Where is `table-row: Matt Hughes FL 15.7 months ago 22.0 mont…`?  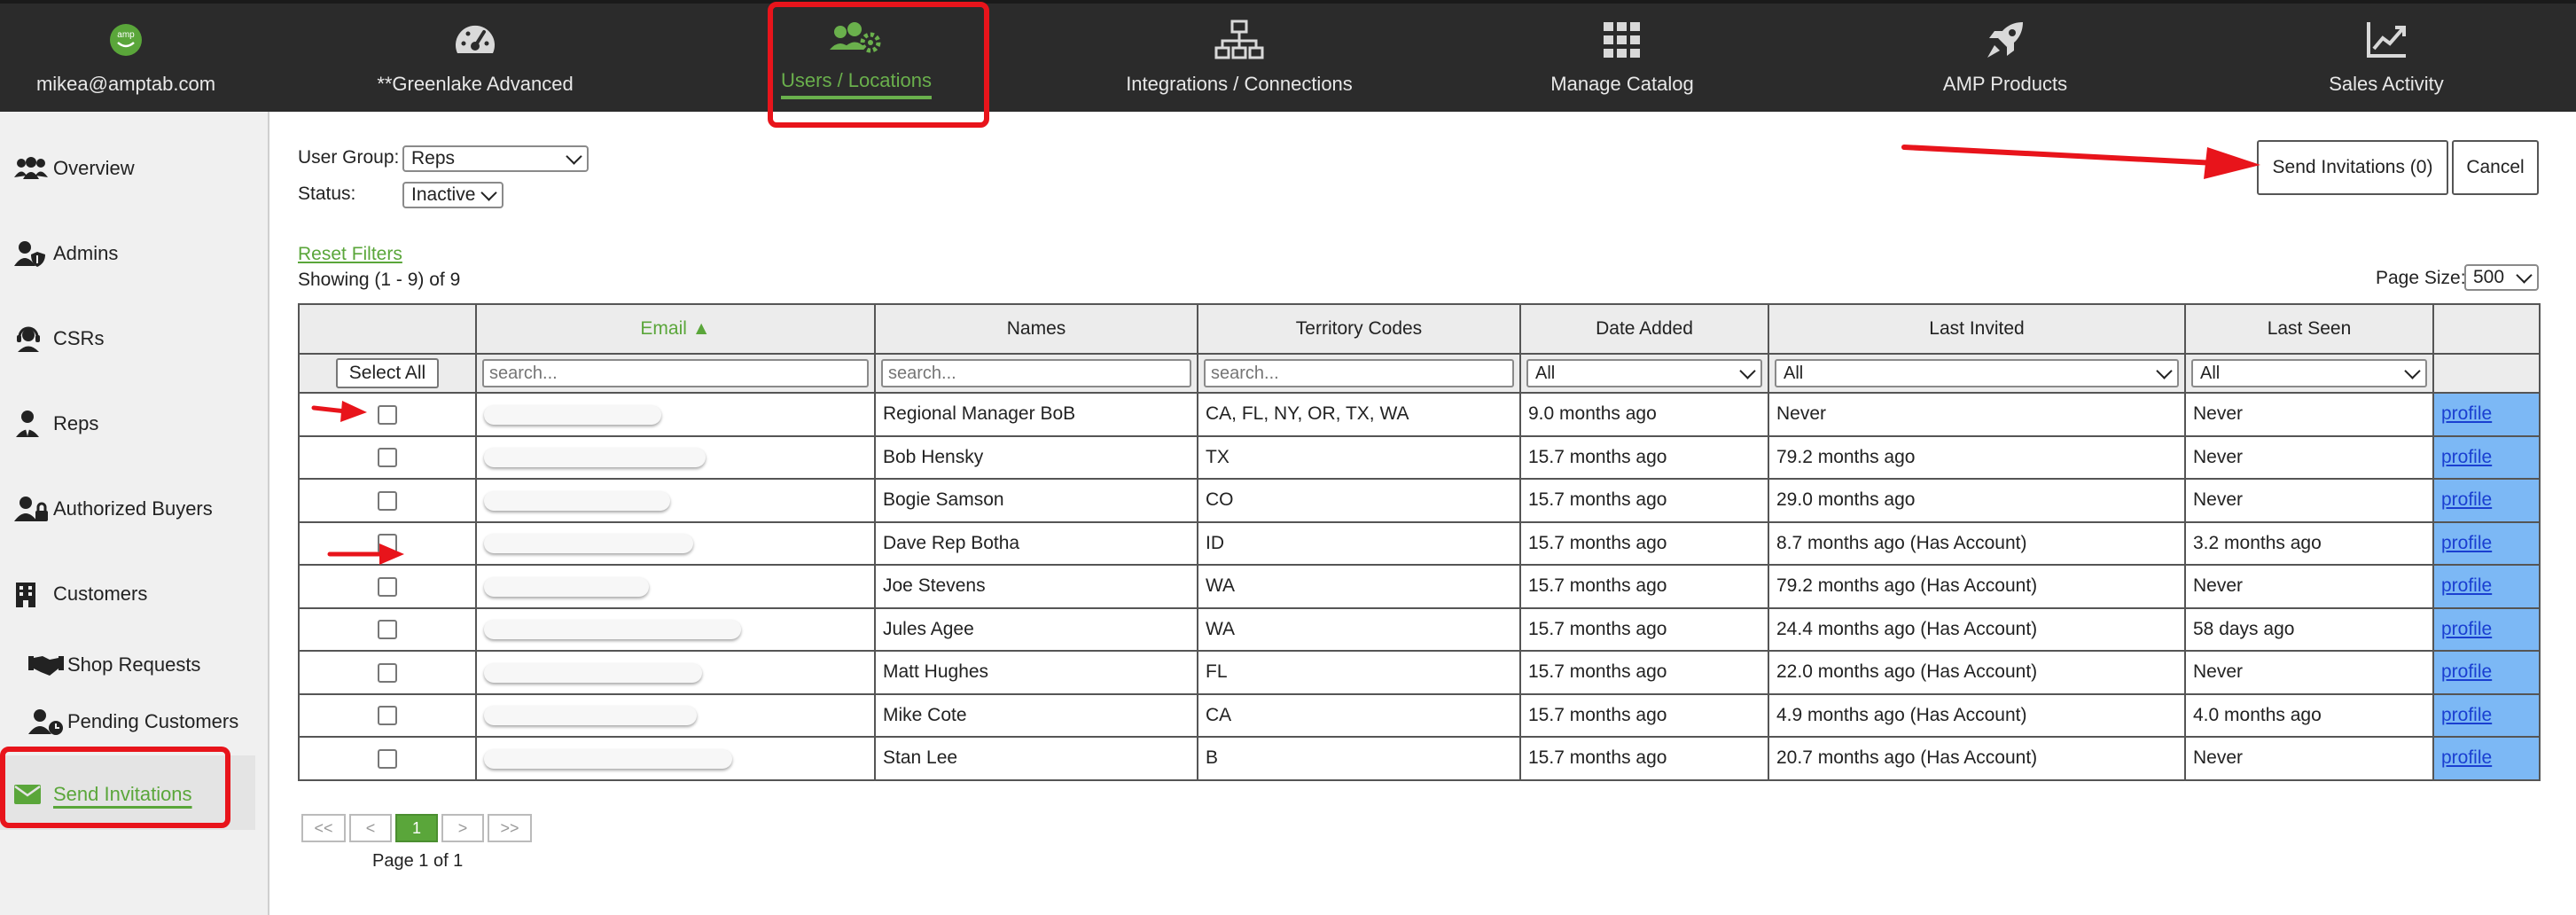
table-row: Matt Hughes FL 15.7 months ago 22.0 mont… is located at coordinates (1419, 672).